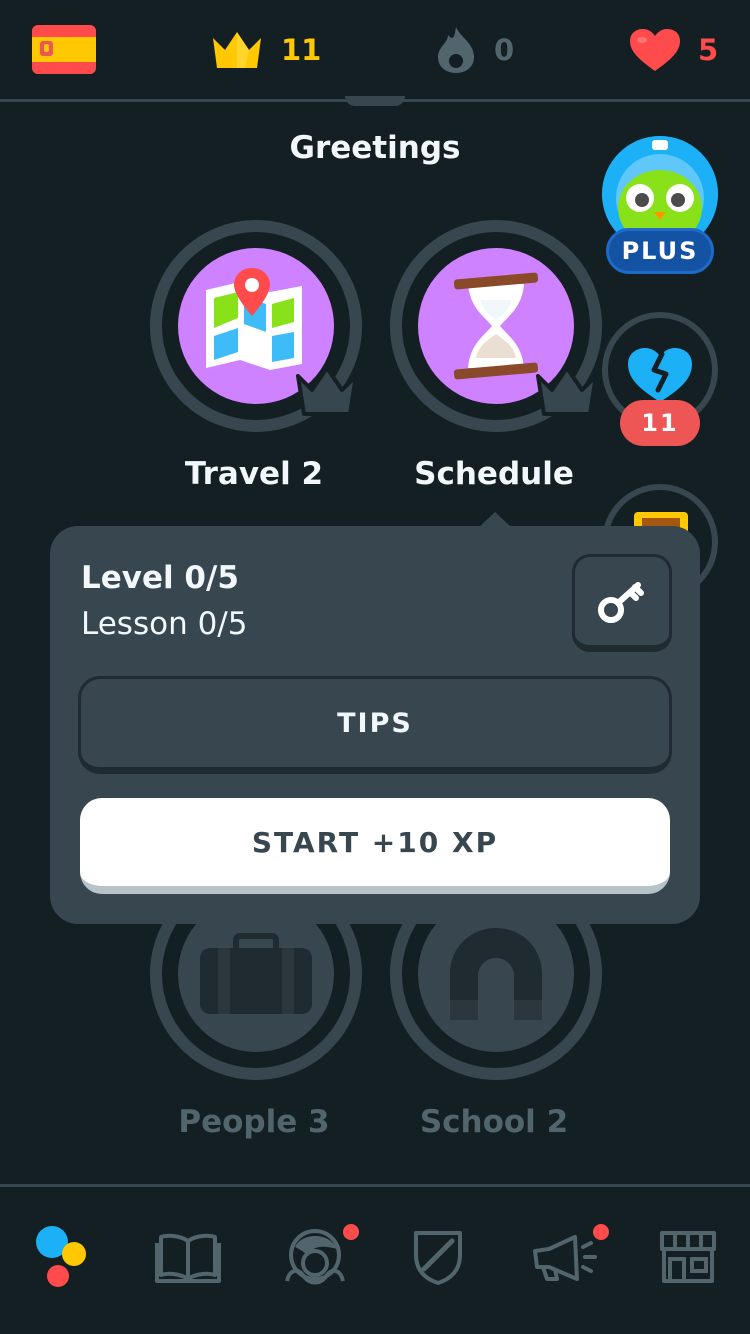 Image resolution: width=750 pixels, height=1334 pixels. What do you see at coordinates (254, 1122) in the screenshot?
I see `skill-label-people-3: People 3` at bounding box center [254, 1122].